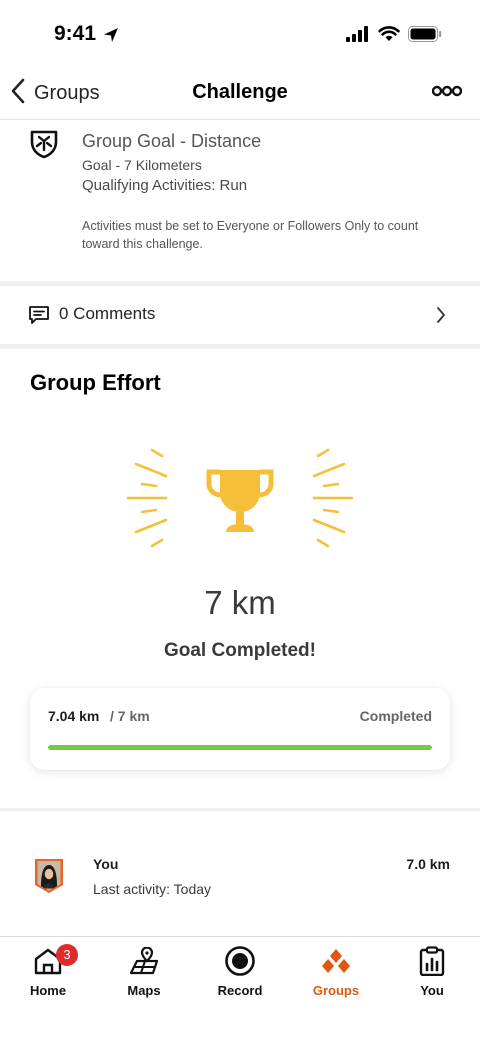  What do you see at coordinates (240, 499) in the screenshot?
I see `trophy-icon` at bounding box center [240, 499].